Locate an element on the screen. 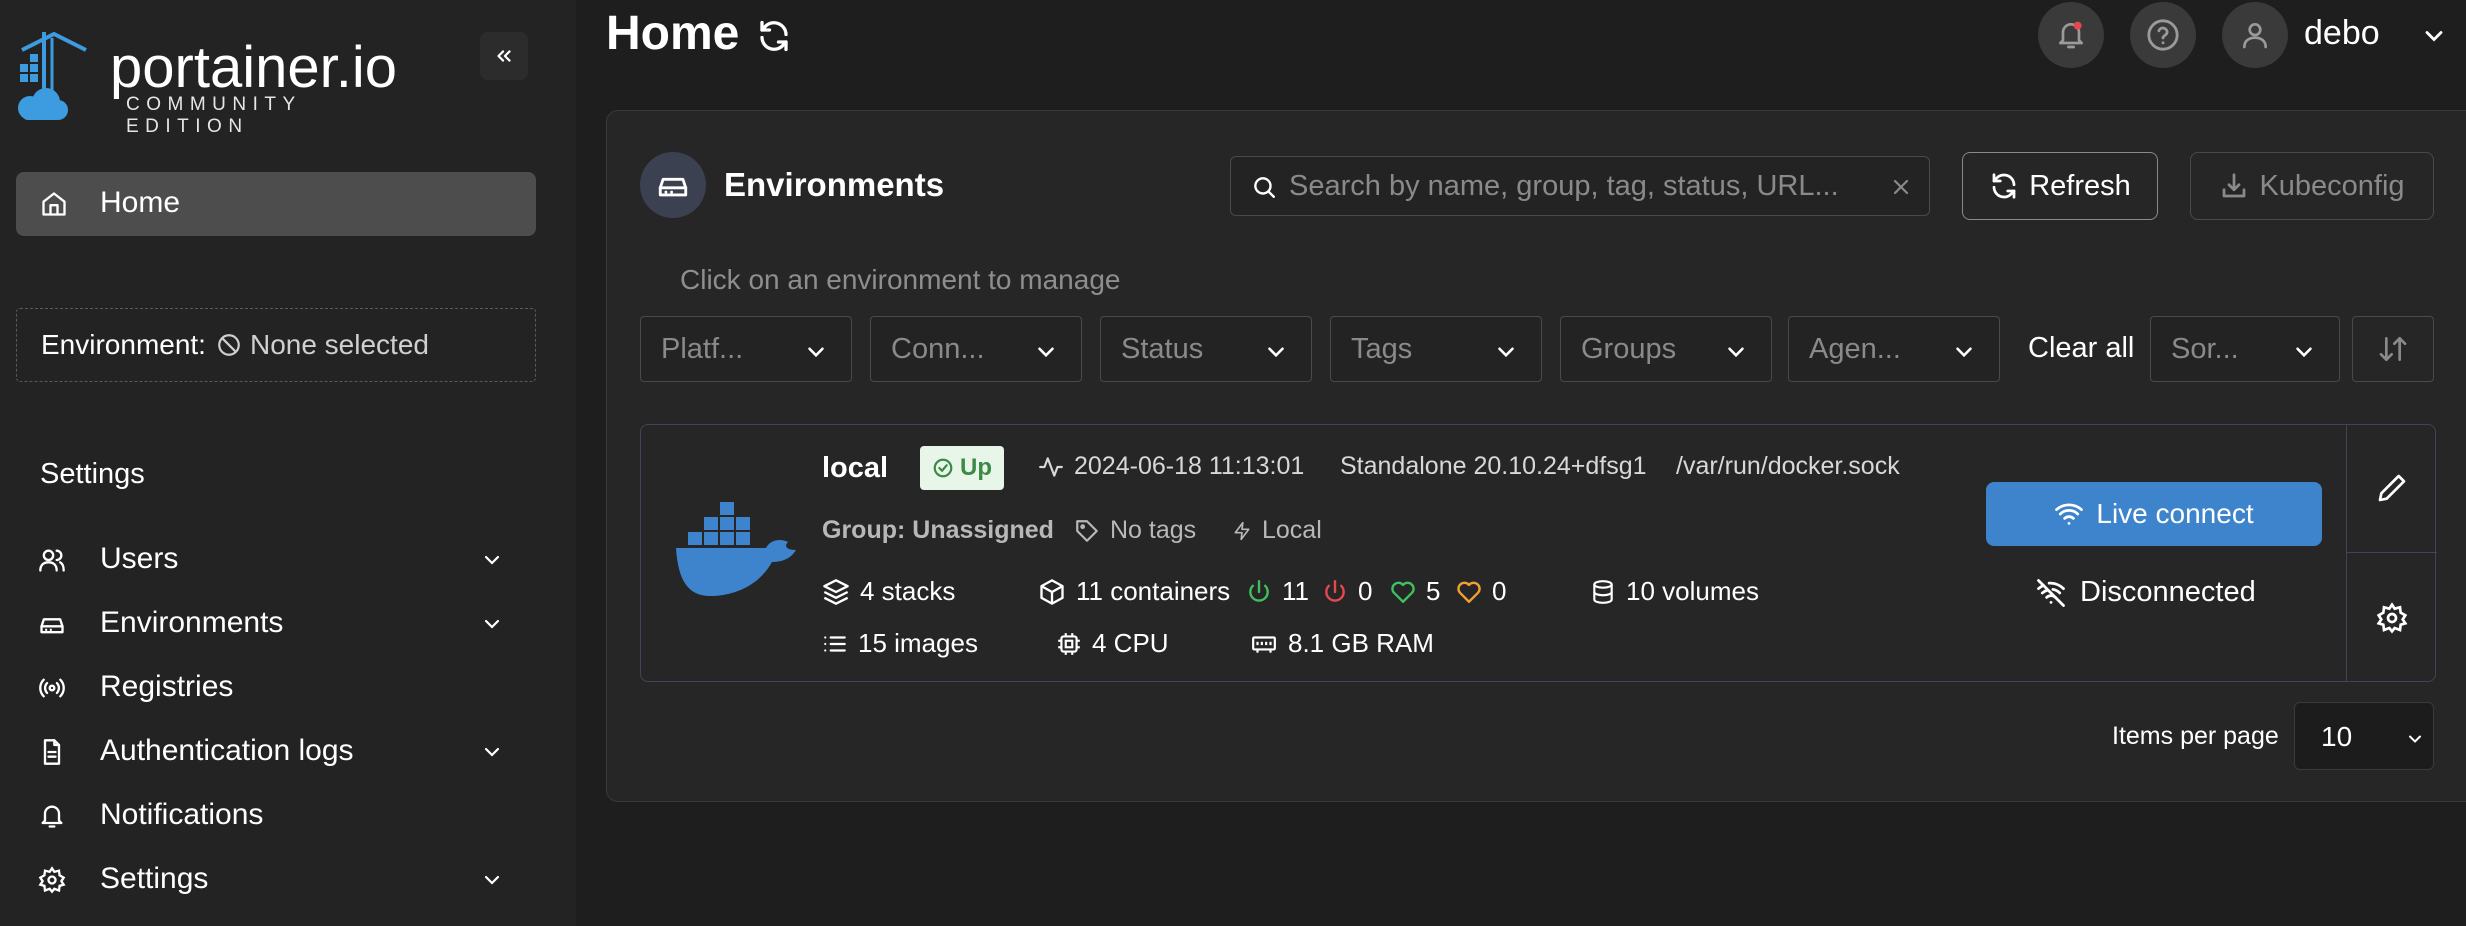  status-badge: Up is located at coordinates (962, 468).